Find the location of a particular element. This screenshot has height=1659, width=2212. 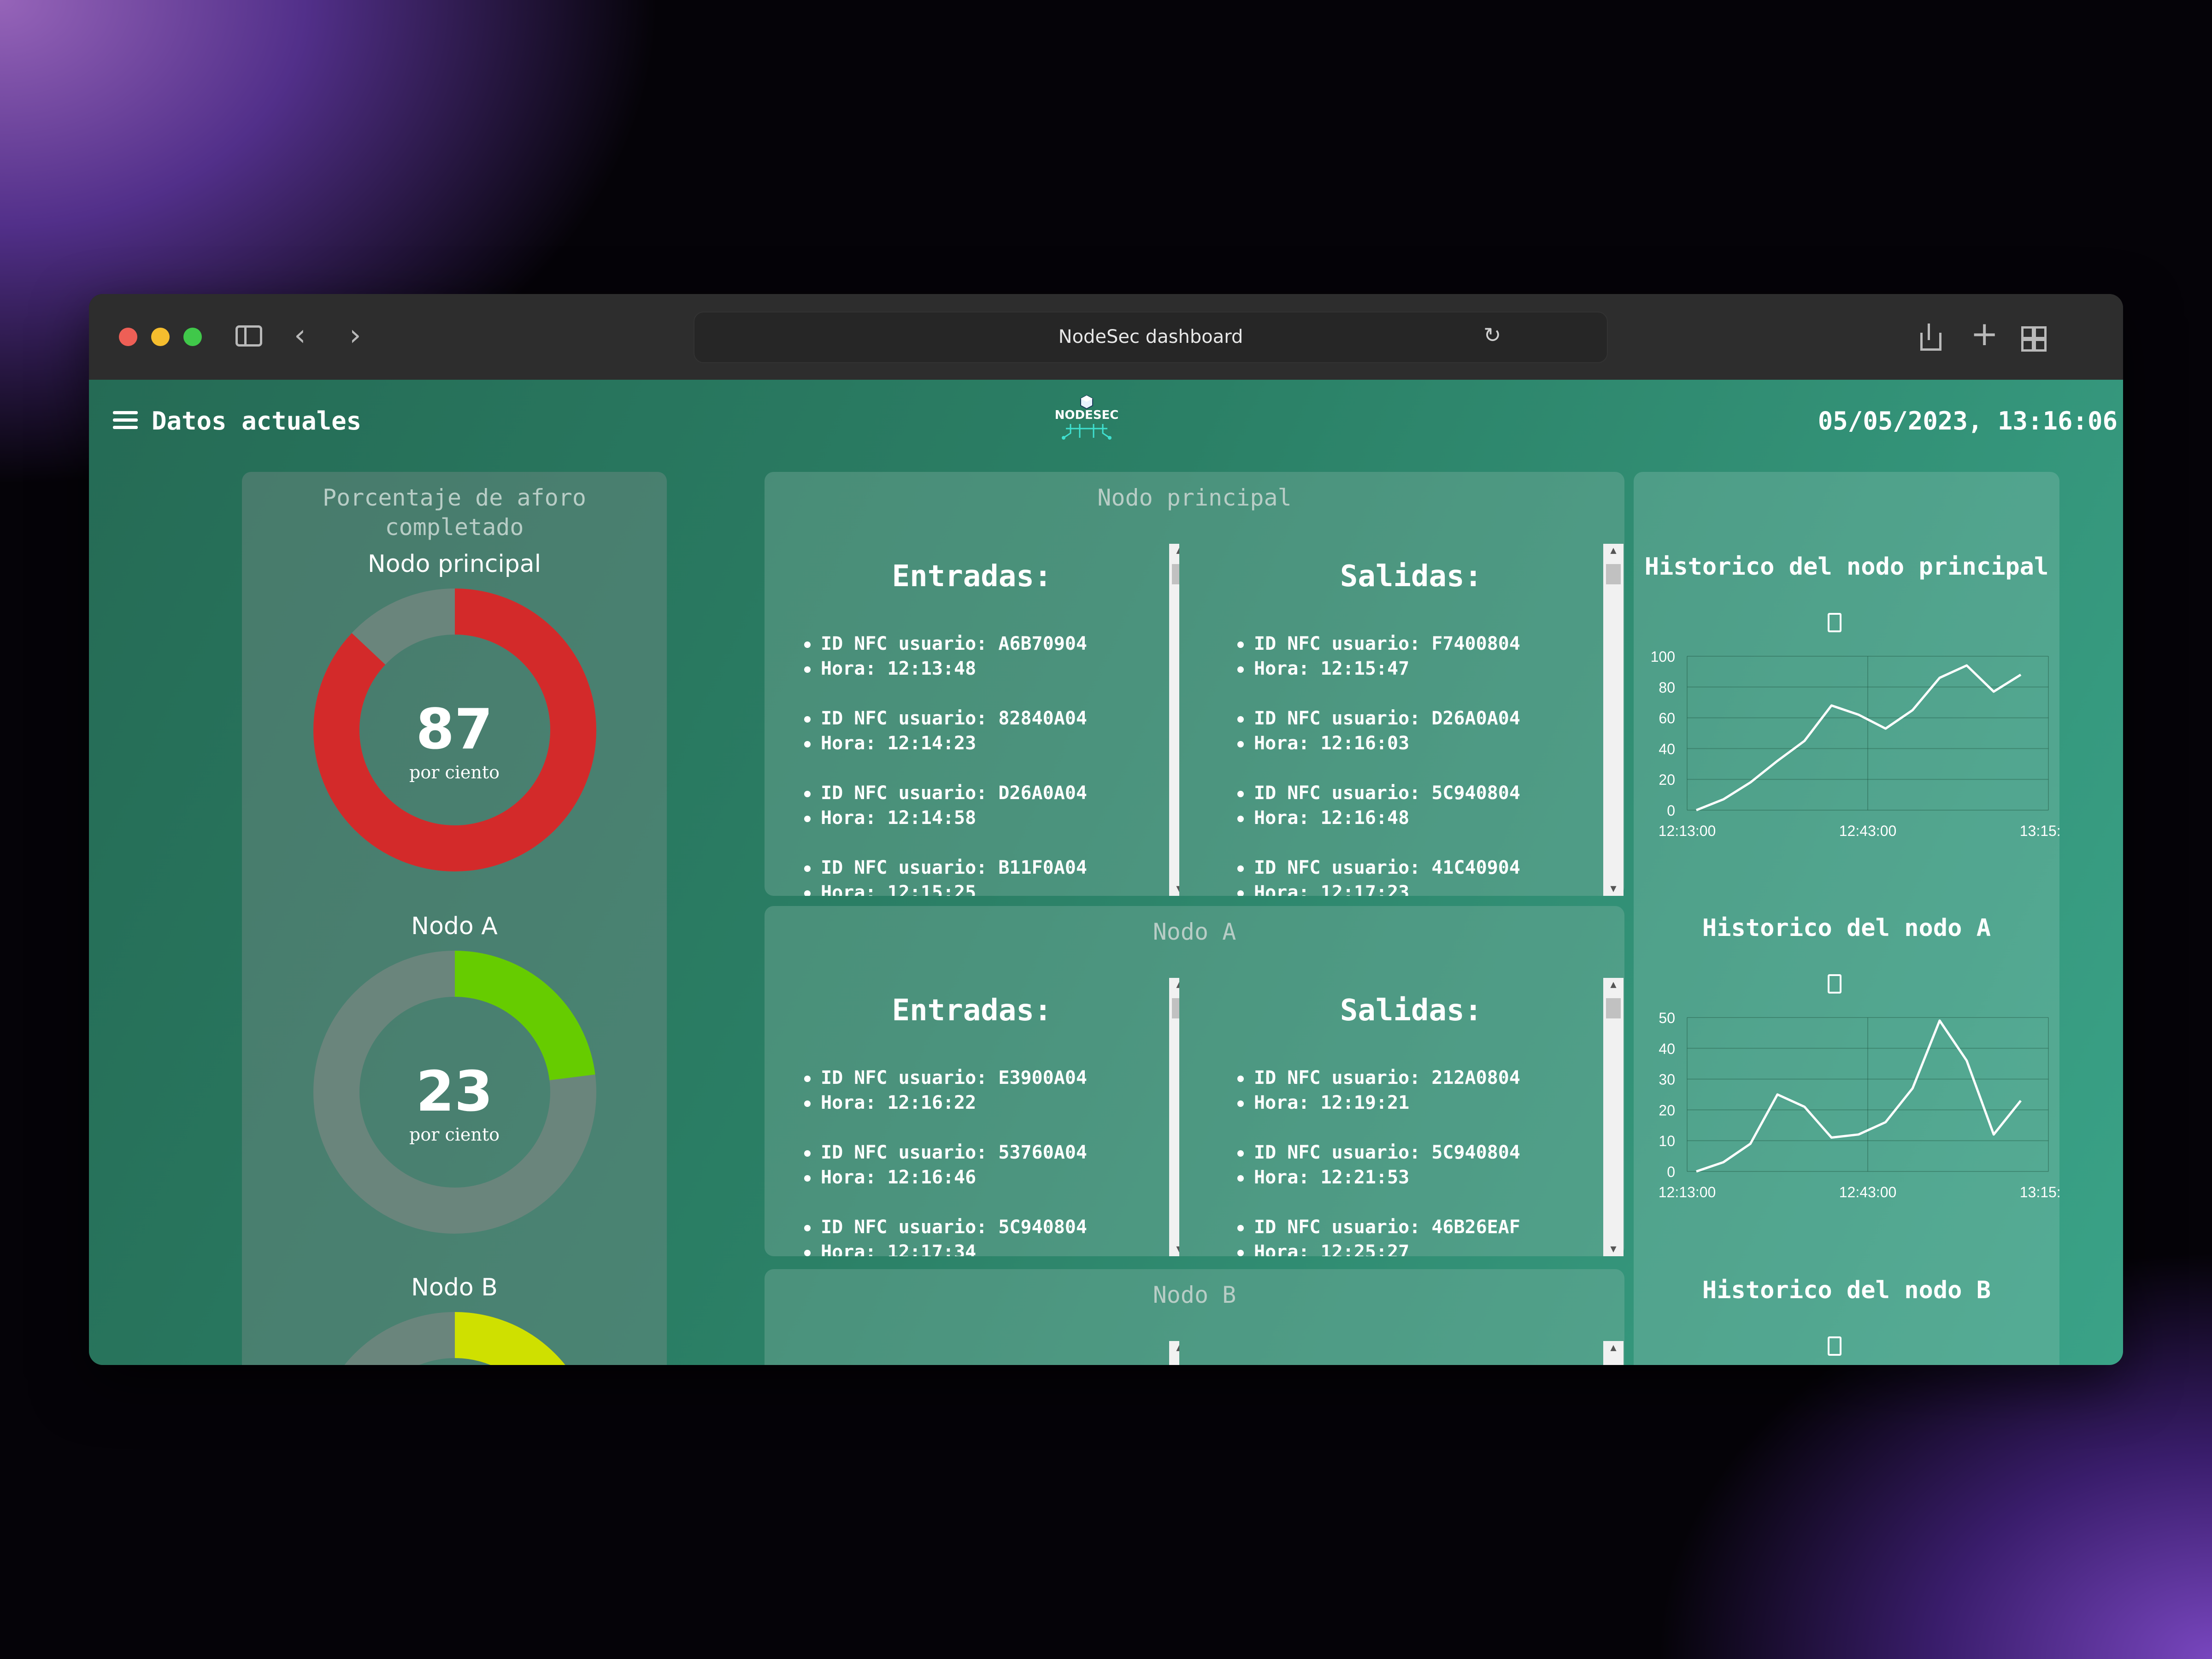

page-url-title: NodeSec dashboard is located at coordinates (1150, 336).